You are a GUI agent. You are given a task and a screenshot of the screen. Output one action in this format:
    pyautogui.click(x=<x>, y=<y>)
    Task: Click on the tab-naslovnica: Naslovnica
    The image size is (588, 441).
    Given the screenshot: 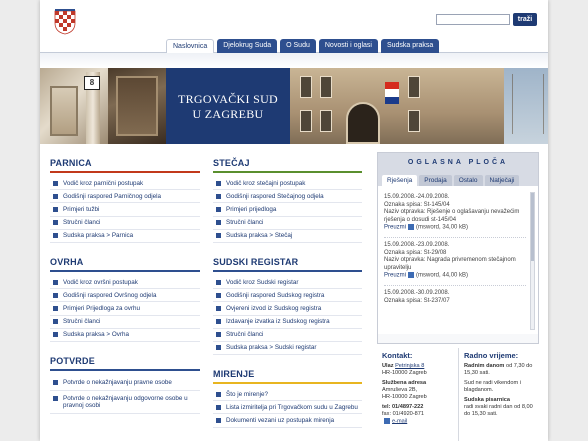 What is the action you would take?
    pyautogui.click(x=190, y=46)
    